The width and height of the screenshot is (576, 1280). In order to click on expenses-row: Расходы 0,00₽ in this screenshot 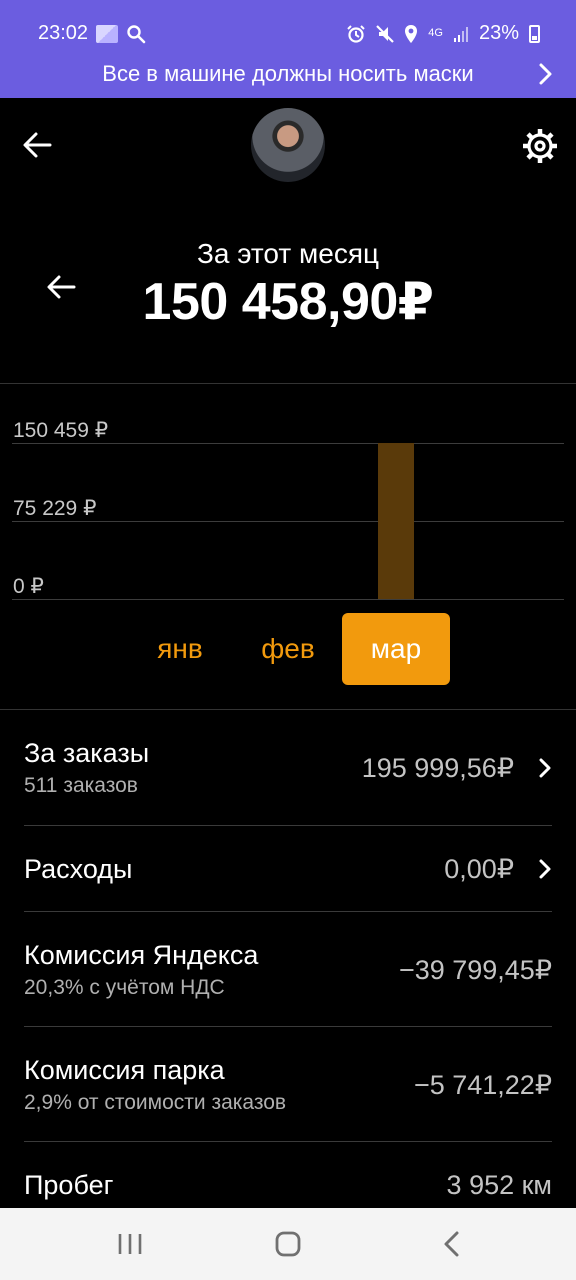, I will do `click(288, 869)`.